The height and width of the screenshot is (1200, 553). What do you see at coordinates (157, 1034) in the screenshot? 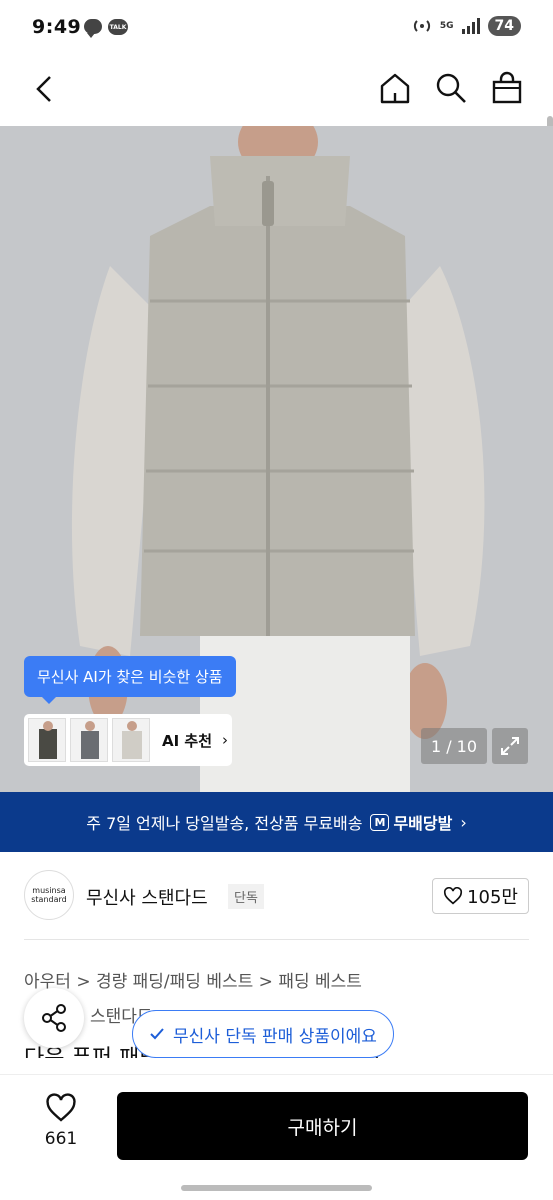
I see `check-icon` at bounding box center [157, 1034].